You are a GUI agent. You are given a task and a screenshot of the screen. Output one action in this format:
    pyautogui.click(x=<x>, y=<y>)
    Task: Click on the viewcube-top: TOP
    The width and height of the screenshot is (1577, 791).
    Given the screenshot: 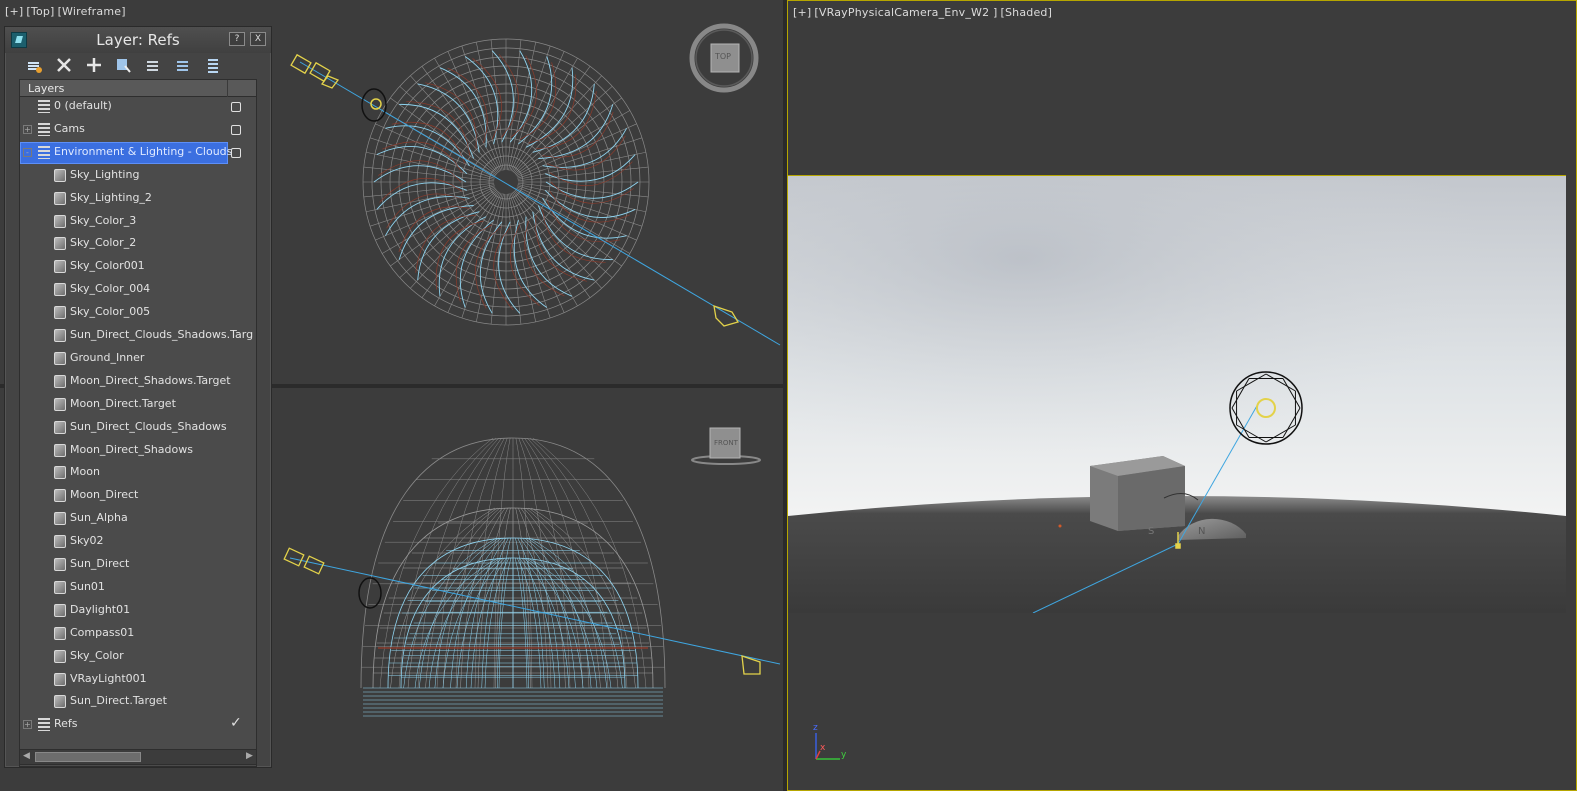 What is the action you would take?
    pyautogui.click(x=724, y=58)
    